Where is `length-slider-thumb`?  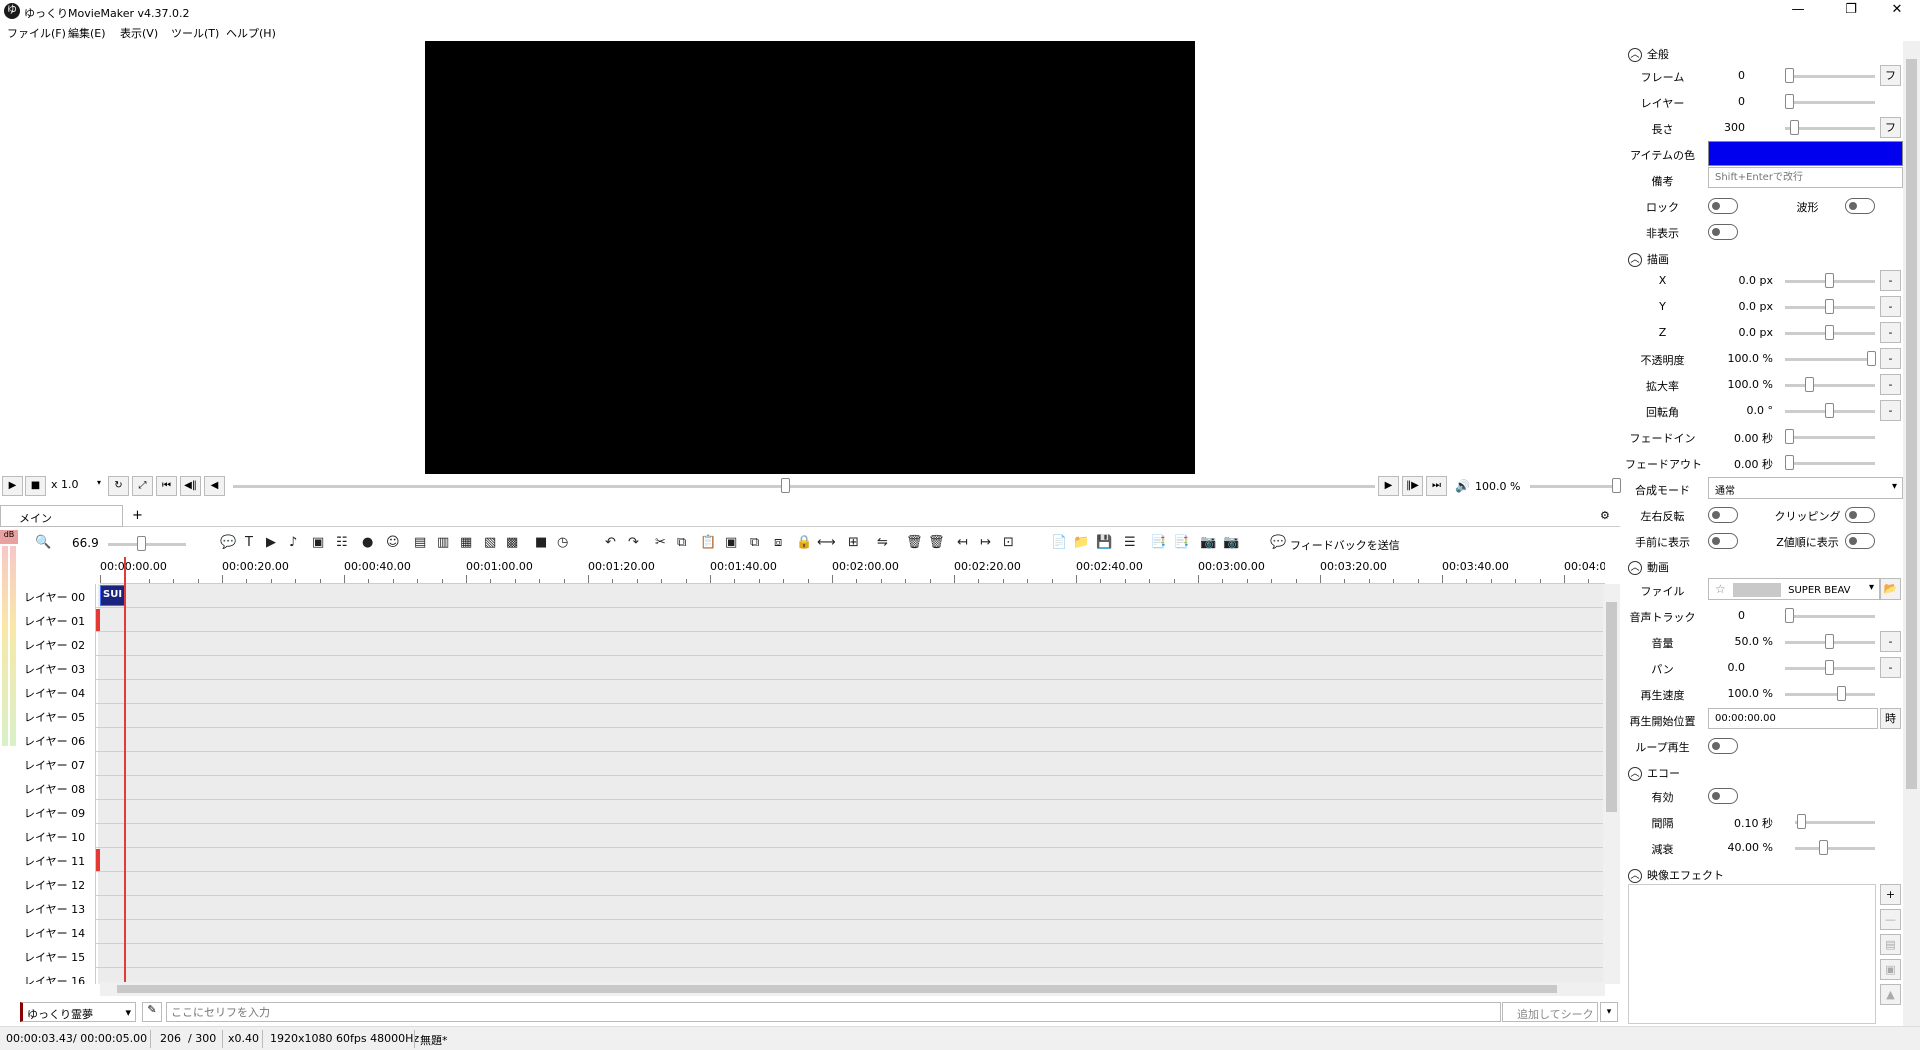 length-slider-thumb is located at coordinates (1794, 127).